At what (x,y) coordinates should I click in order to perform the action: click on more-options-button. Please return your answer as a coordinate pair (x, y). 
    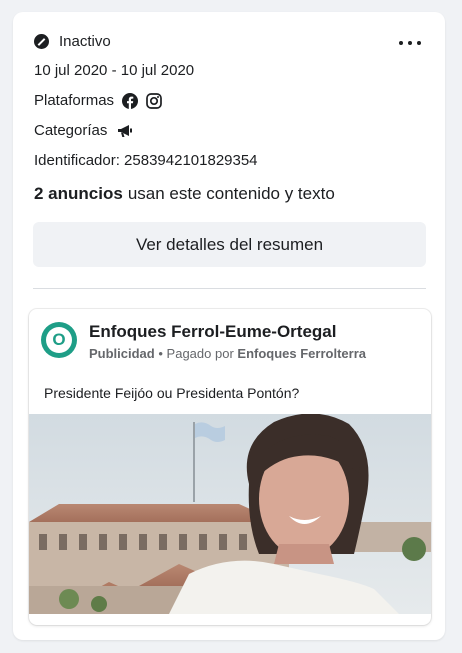
    Looking at the image, I should click on (410, 43).